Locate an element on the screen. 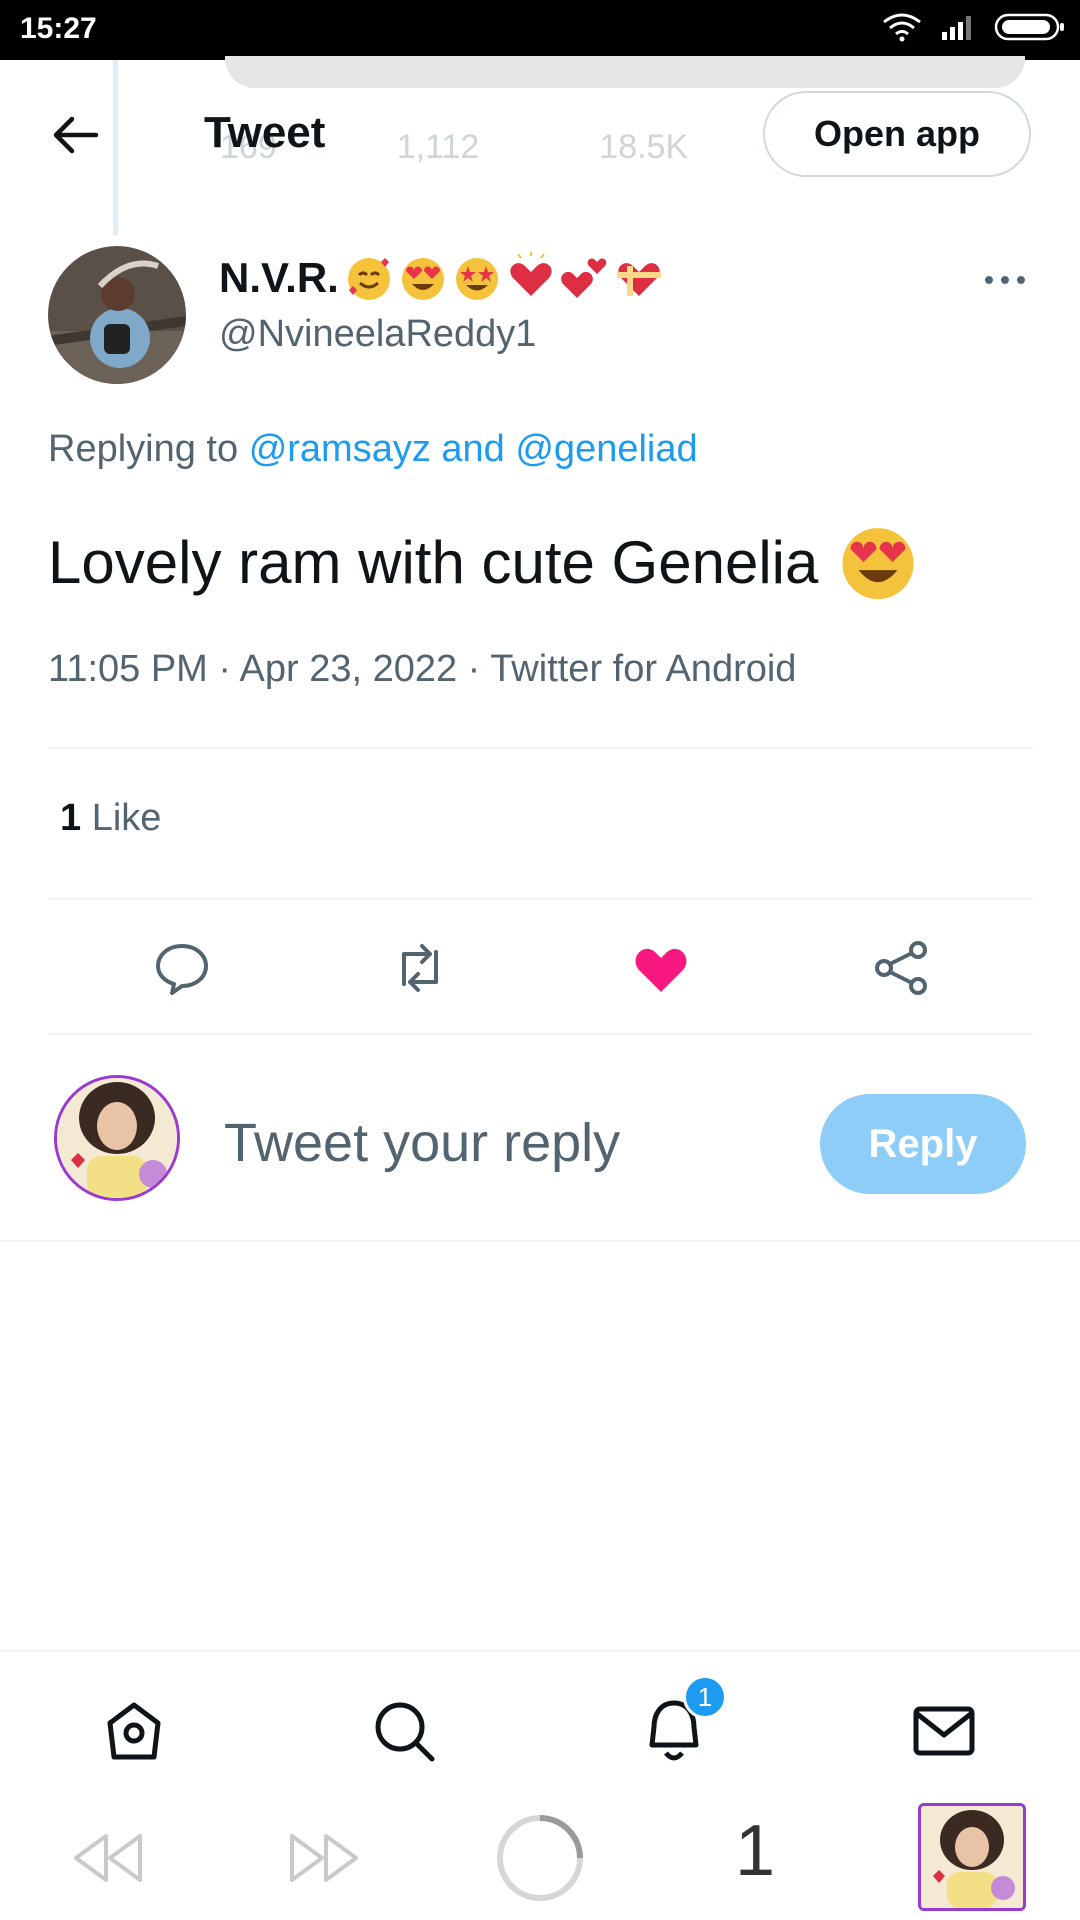  status-time: 15:27 is located at coordinates (58, 28).